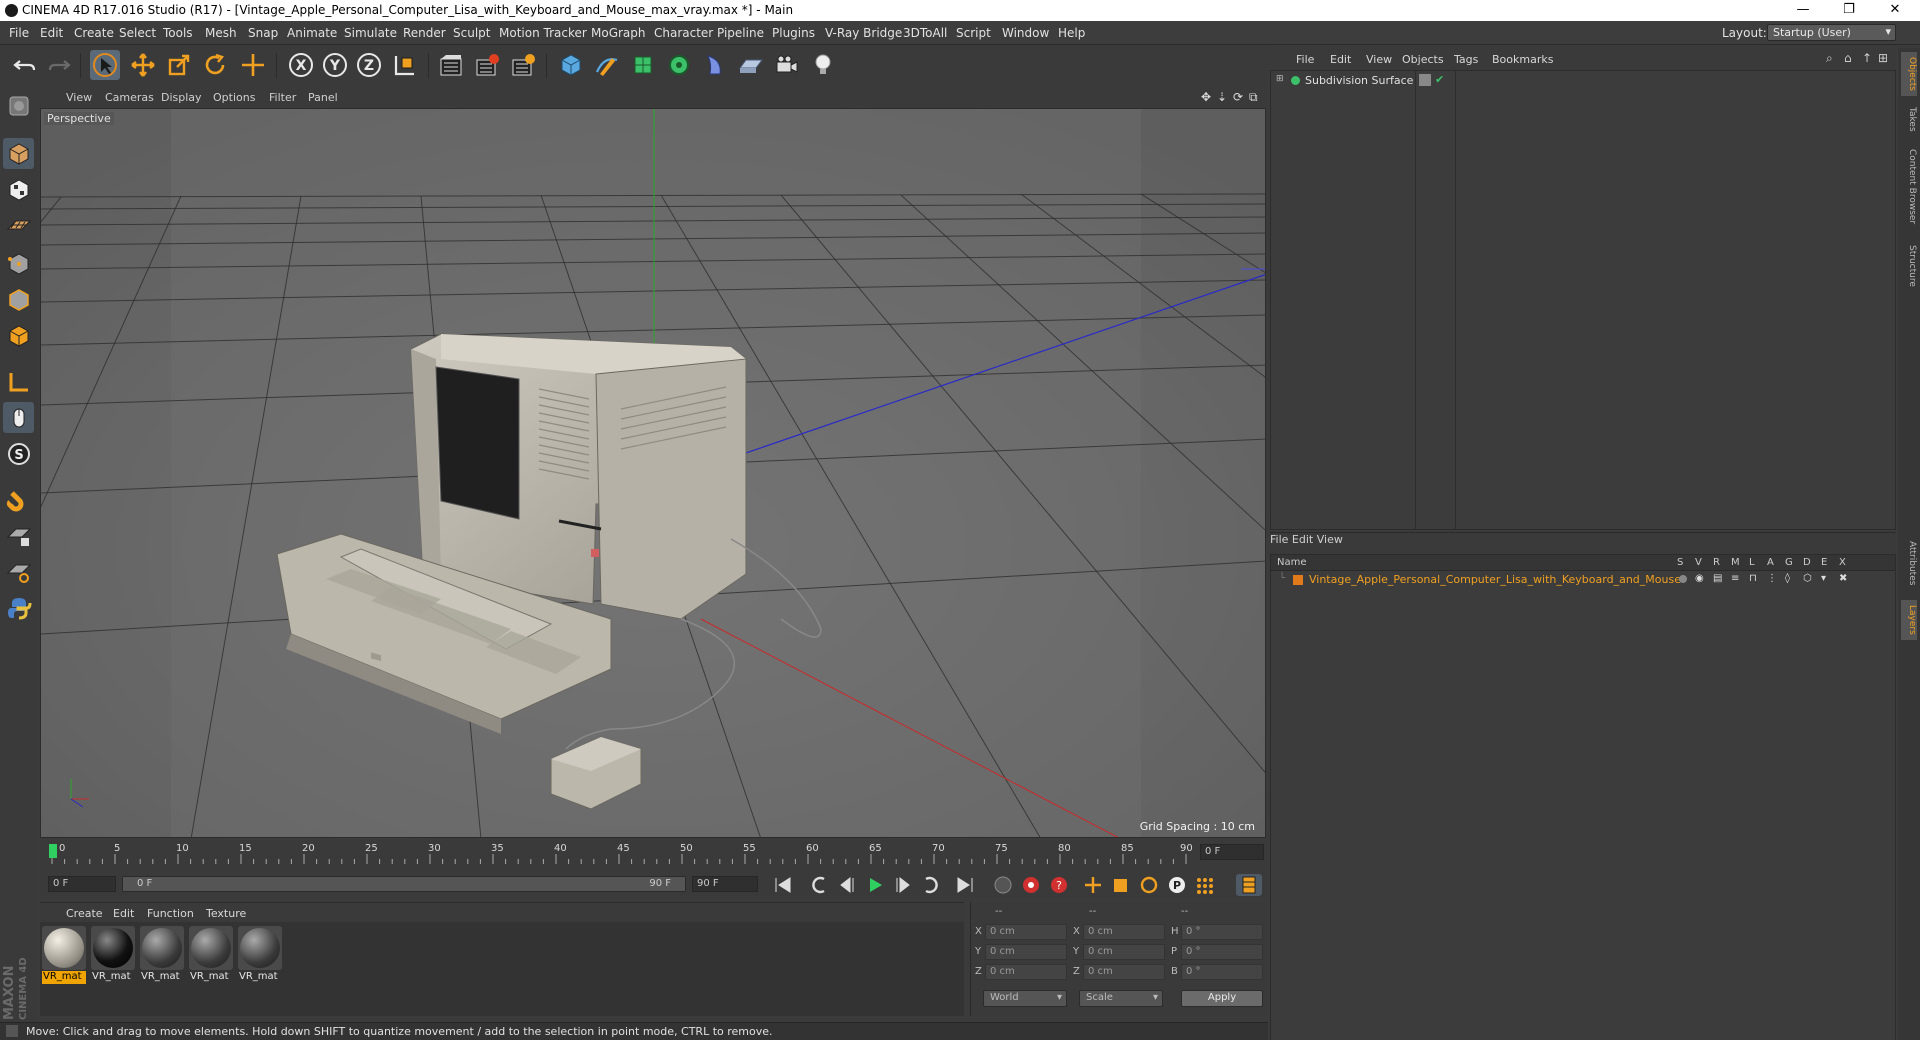  What do you see at coordinates (1330, 539) in the screenshot?
I see `layer-menu-view: View` at bounding box center [1330, 539].